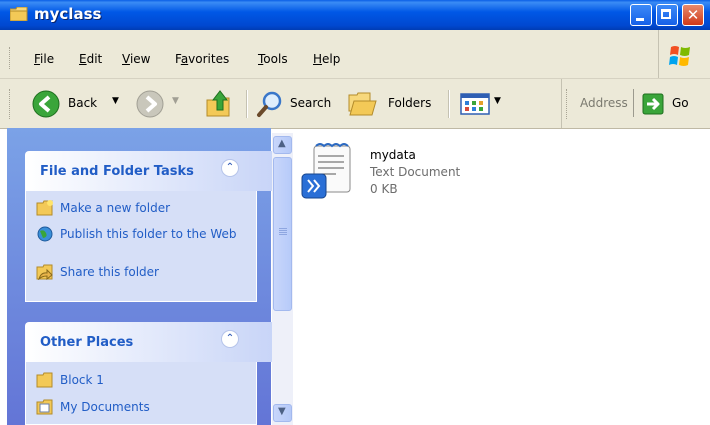 This screenshot has height=425, width=710. What do you see at coordinates (311, 103) in the screenshot?
I see `search-label: Search` at bounding box center [311, 103].